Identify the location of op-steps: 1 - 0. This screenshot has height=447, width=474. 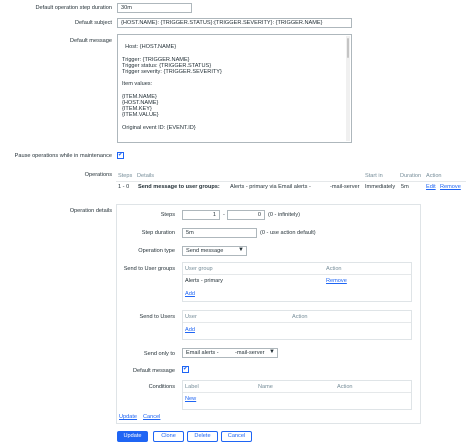
(124, 187).